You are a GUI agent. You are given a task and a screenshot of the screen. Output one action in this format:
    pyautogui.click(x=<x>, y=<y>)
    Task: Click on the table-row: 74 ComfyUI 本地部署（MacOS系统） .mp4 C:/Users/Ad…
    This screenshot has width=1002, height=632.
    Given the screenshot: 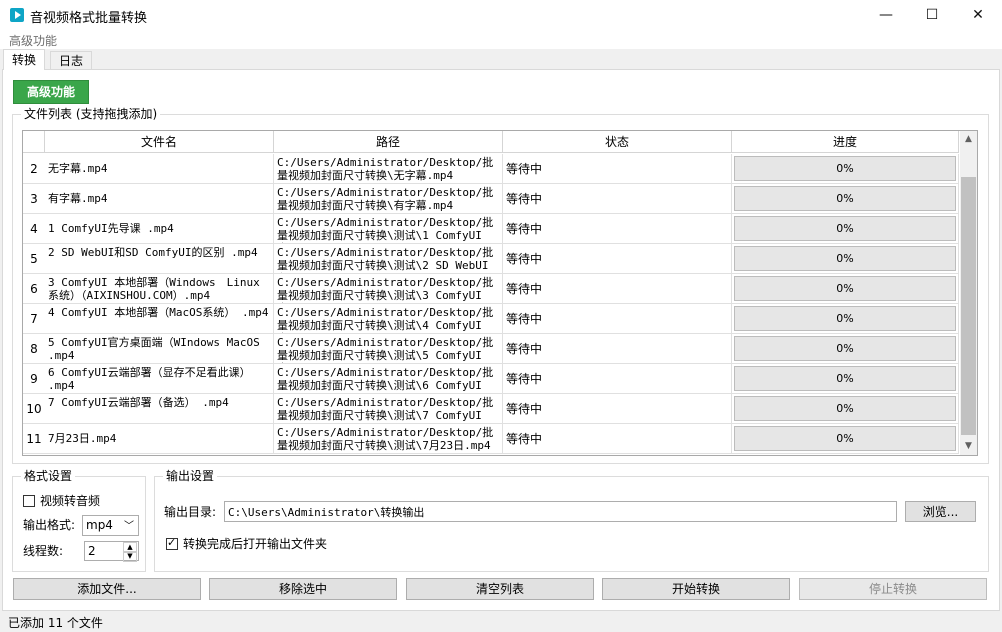 What is the action you would take?
    pyautogui.click(x=491, y=319)
    